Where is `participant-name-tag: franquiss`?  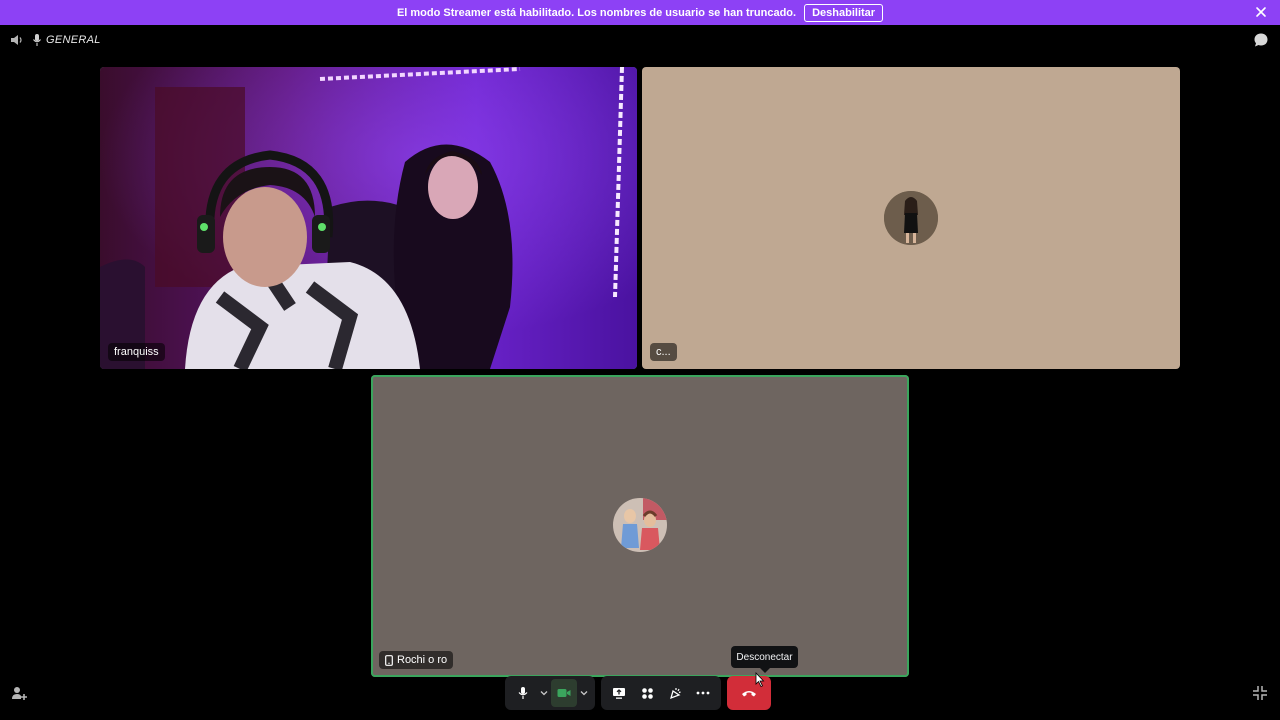
participant-name-tag: franquiss is located at coordinates (136, 352).